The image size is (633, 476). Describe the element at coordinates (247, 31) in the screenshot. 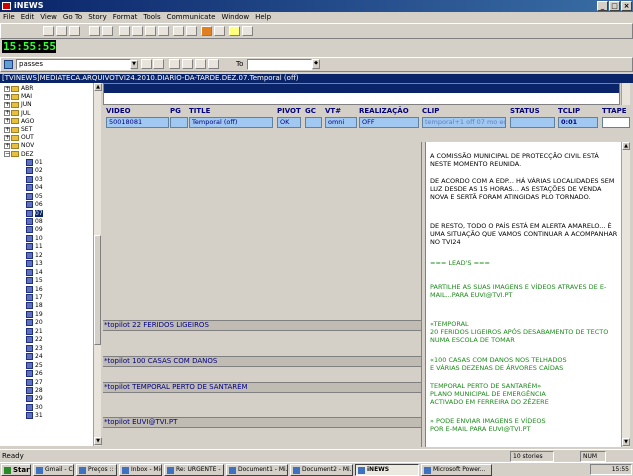

I see `view-icon` at that location.